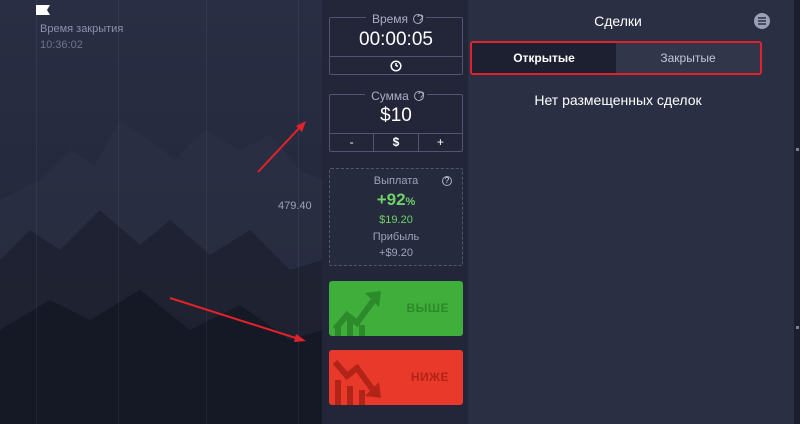  What do you see at coordinates (82, 29) in the screenshot?
I see `close-time-label: Время закрытия` at bounding box center [82, 29].